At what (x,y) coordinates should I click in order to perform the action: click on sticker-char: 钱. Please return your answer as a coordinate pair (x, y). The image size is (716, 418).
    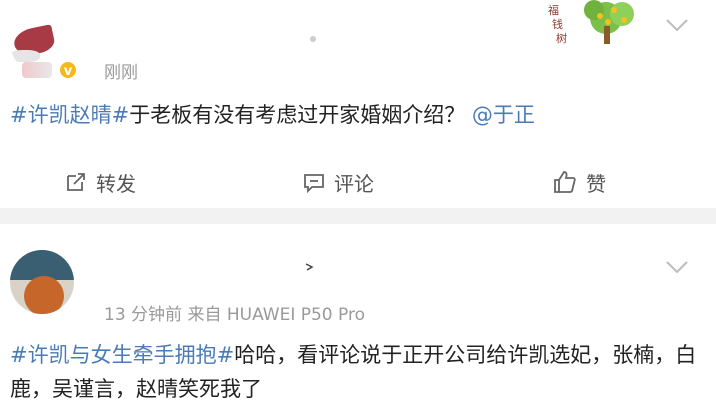
    Looking at the image, I should click on (557, 24).